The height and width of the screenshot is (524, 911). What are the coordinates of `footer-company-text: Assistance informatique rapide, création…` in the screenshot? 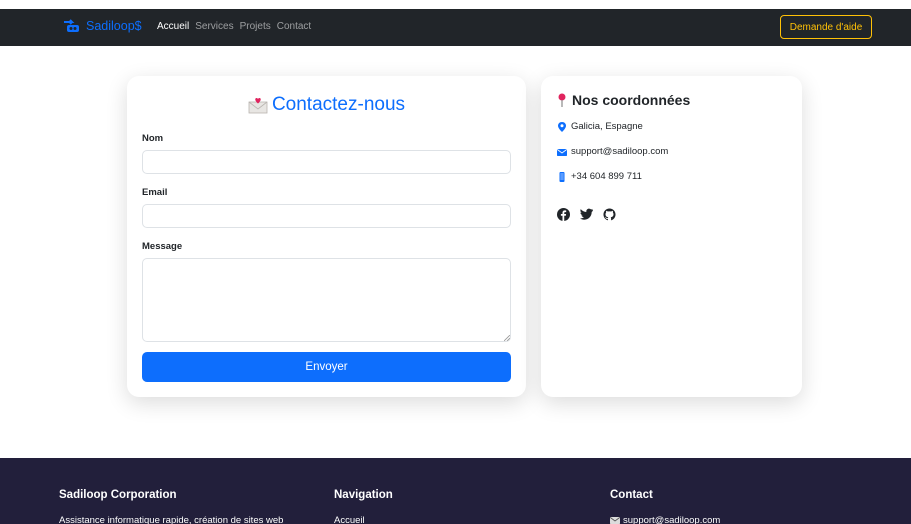 It's located at (171, 519).